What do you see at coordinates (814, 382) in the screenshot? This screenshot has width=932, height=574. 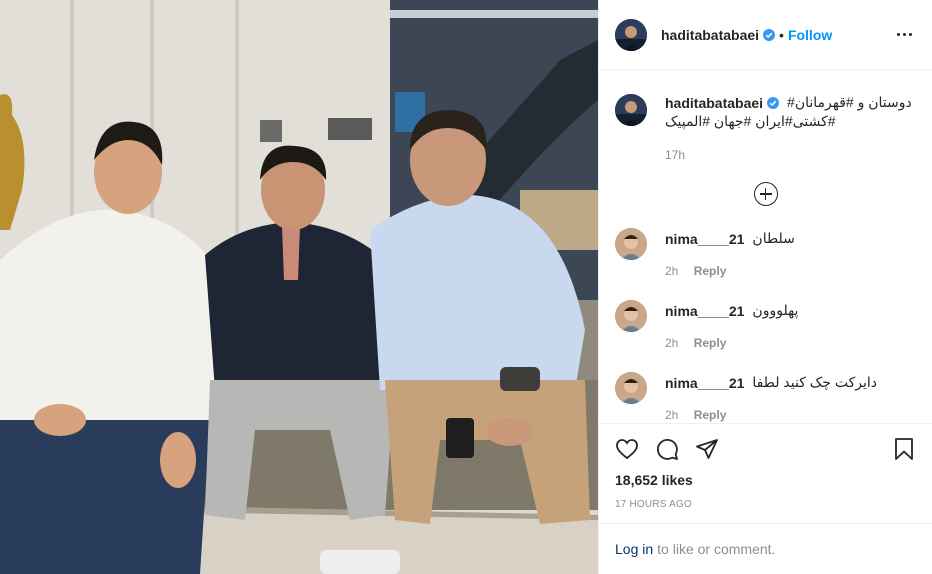 I see `comment-text: دایرکت چک کنید لطفا` at bounding box center [814, 382].